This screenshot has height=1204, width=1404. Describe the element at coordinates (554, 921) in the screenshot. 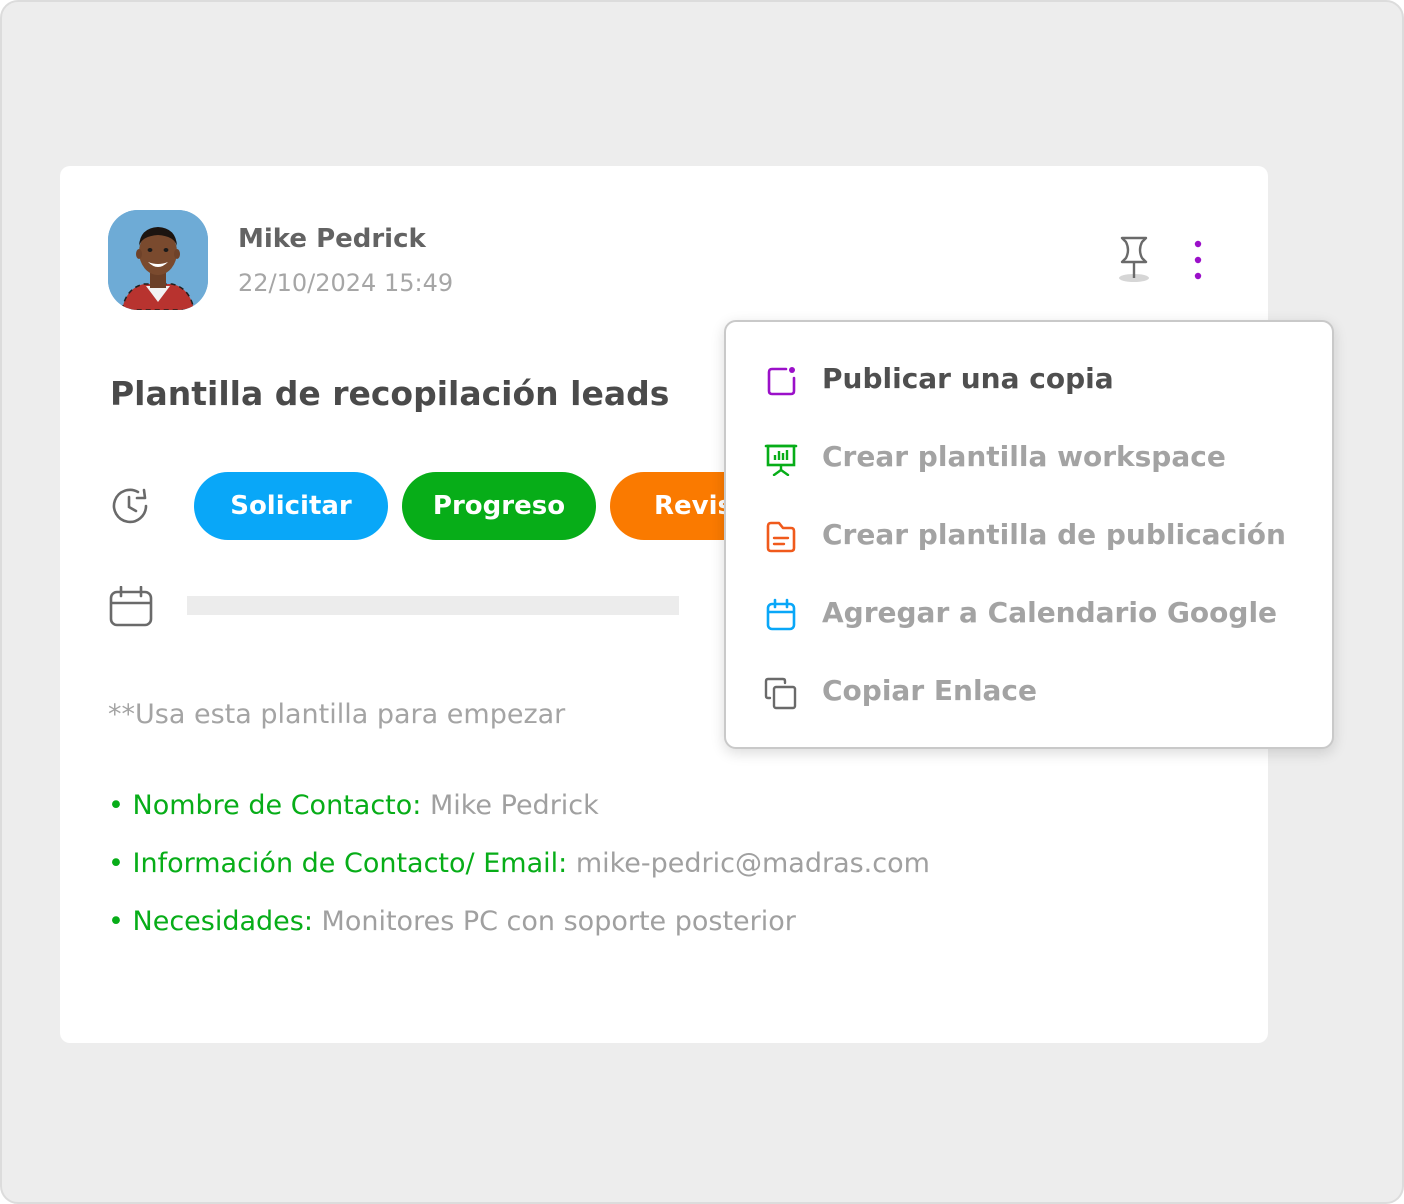

I see `field-value: Monitores PC con soporte posterior` at that location.